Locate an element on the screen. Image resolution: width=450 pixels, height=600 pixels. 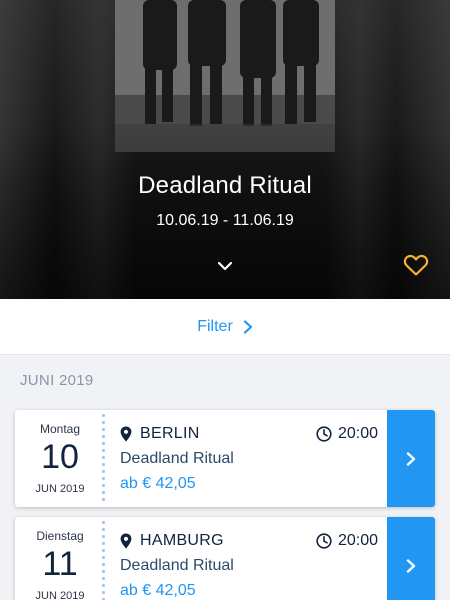
event-weekday: Dienstag is located at coordinates (60, 536).